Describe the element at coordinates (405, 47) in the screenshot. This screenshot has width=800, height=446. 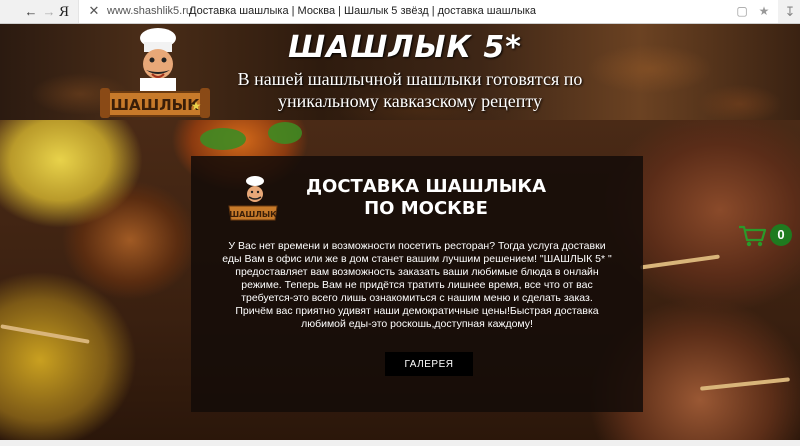
I see `site-title: ШАШЛЫК 5*` at that location.